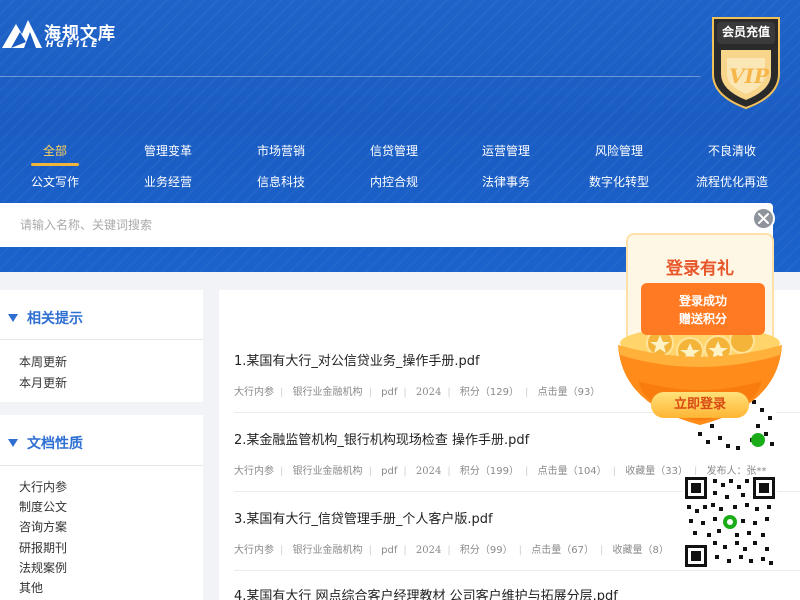 Image resolution: width=800 pixels, height=600 pixels. Describe the element at coordinates (732, 181) in the screenshot. I see `category-item: 流程优化再造` at that location.